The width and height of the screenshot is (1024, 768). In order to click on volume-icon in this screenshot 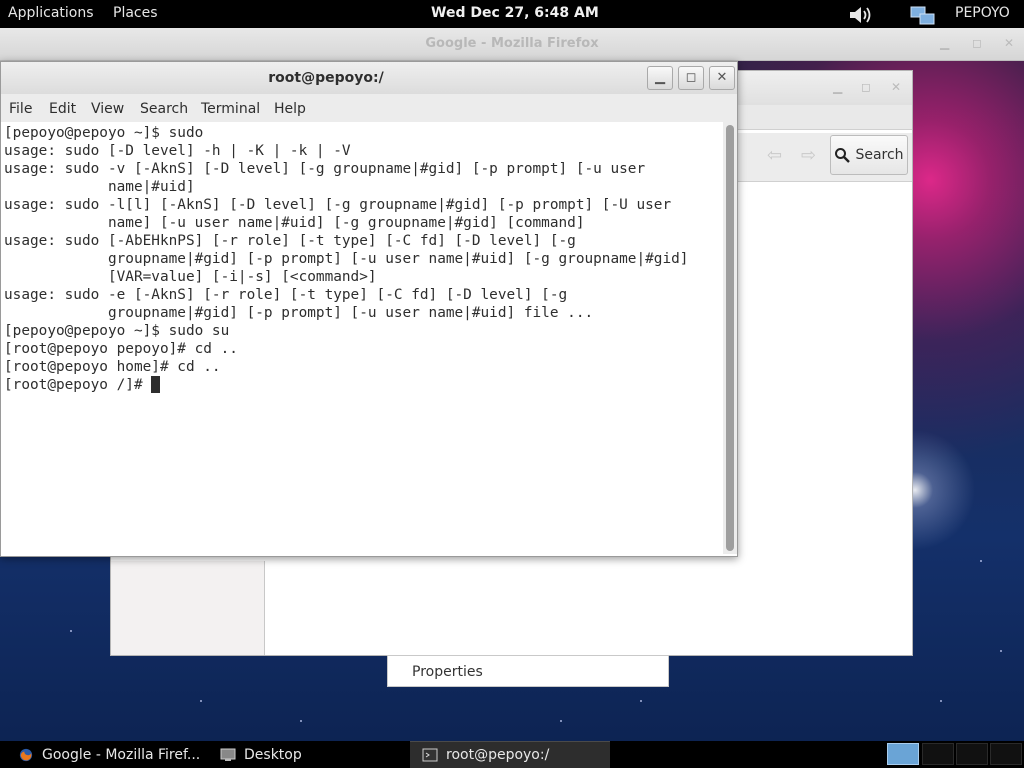, I will do `click(861, 17)`.